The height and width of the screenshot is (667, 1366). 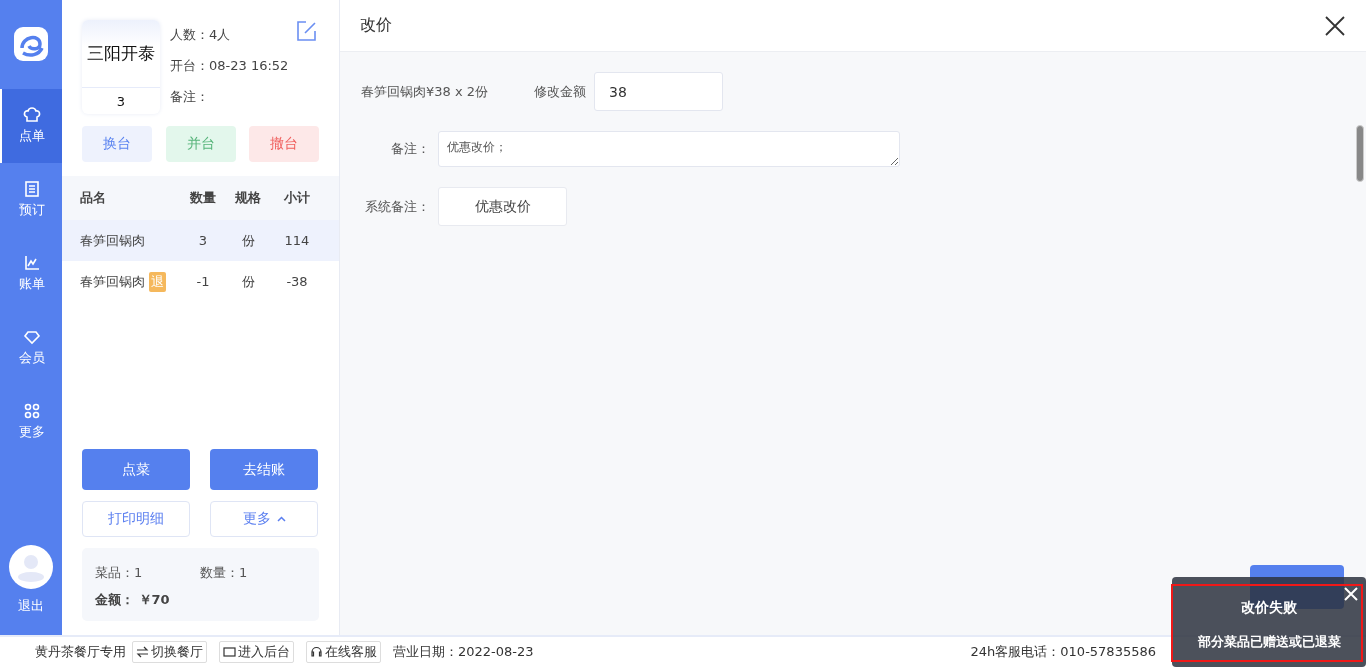 What do you see at coordinates (502, 206) in the screenshot?
I see `system-note-chip: 优惠改价` at bounding box center [502, 206].